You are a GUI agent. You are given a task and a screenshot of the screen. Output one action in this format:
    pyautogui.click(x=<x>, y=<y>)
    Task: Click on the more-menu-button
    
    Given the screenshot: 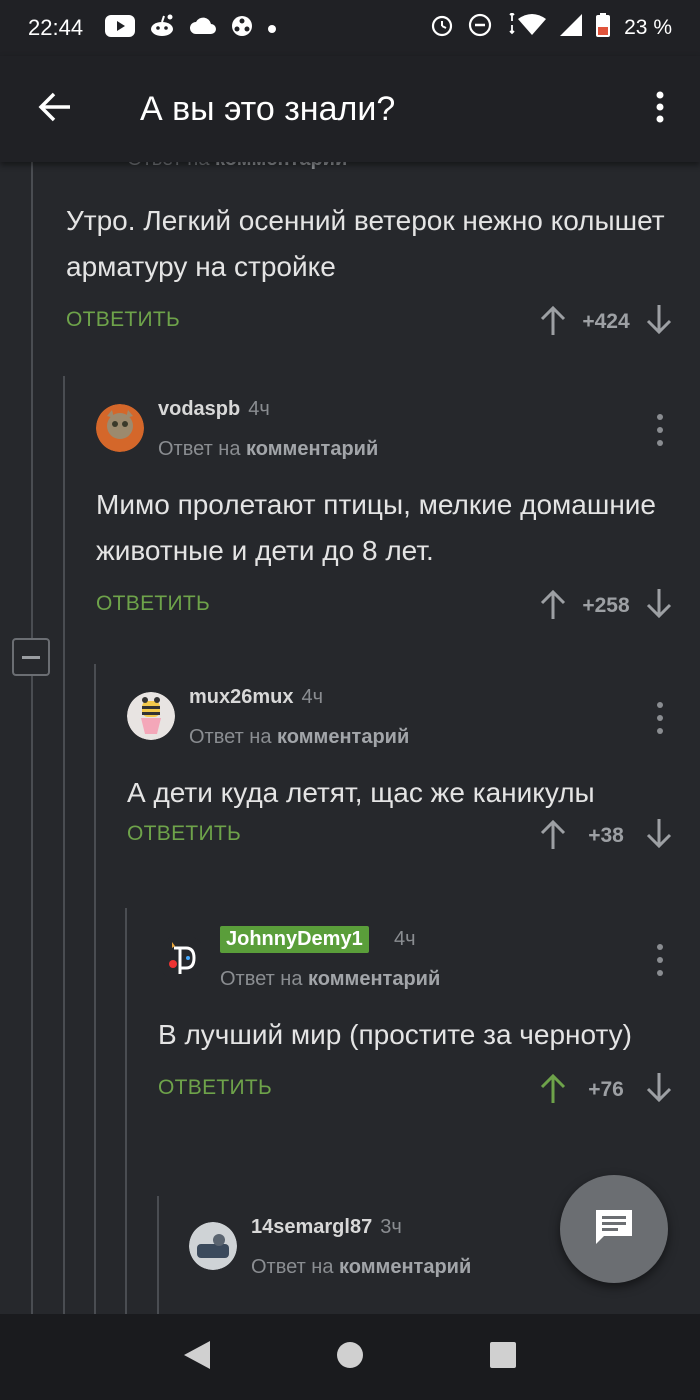 What is the action you would take?
    pyautogui.click(x=660, y=109)
    